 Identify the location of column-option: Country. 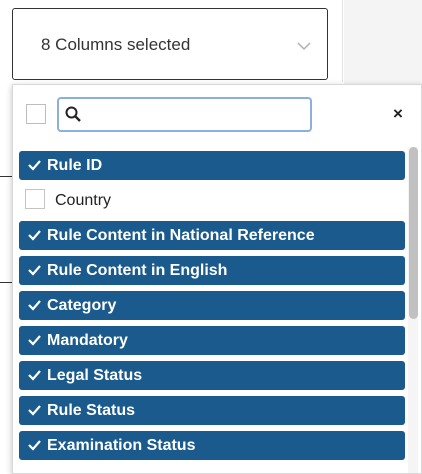
(212, 200).